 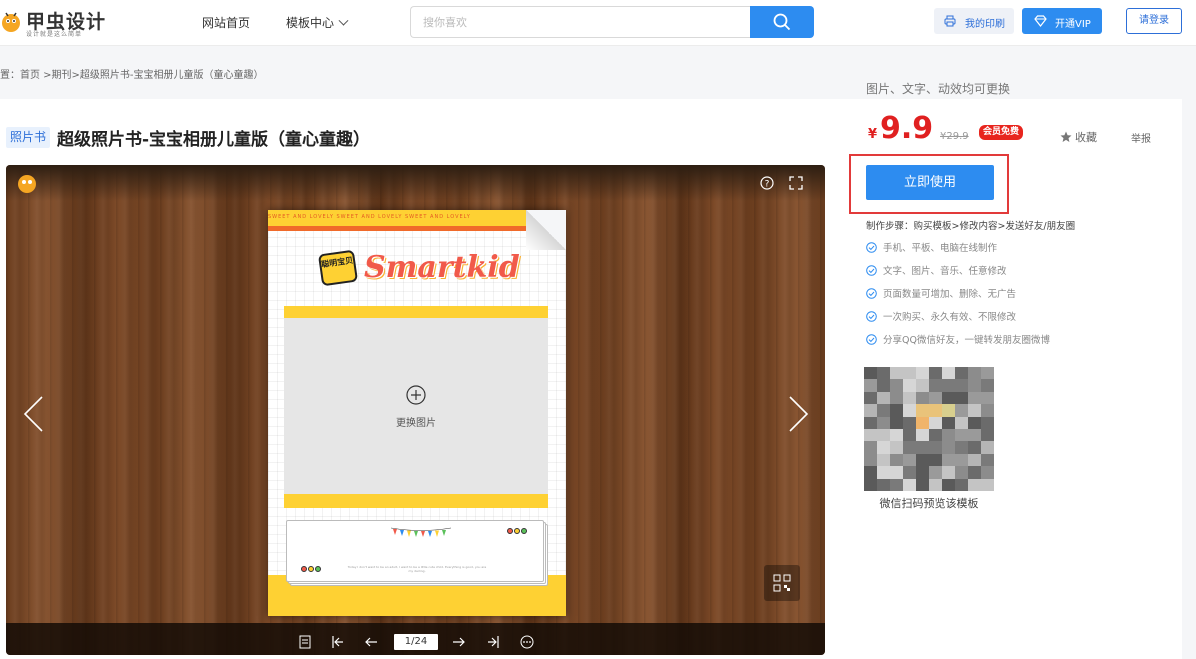 I want to click on table-of-contents-icon, so click(x=305, y=642).